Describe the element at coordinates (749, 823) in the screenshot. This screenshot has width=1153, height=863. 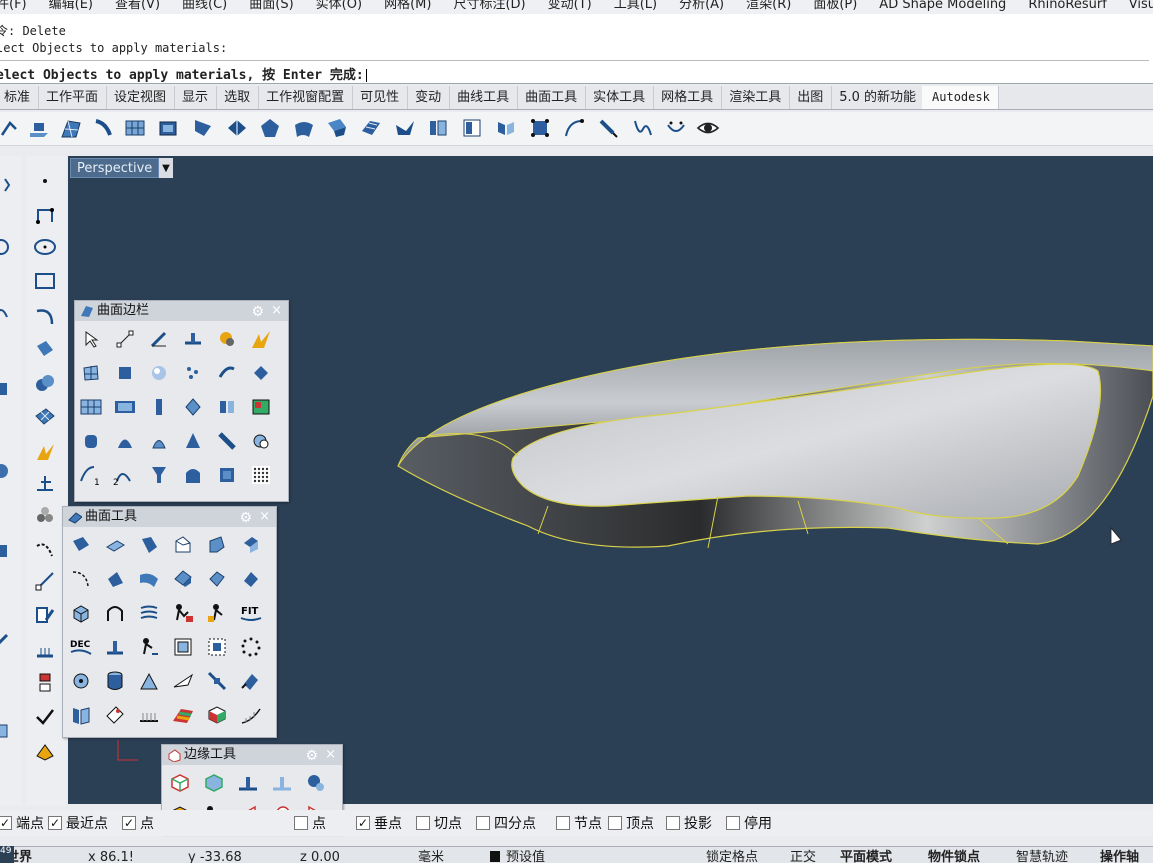
I see `osnap-option: 停用` at that location.